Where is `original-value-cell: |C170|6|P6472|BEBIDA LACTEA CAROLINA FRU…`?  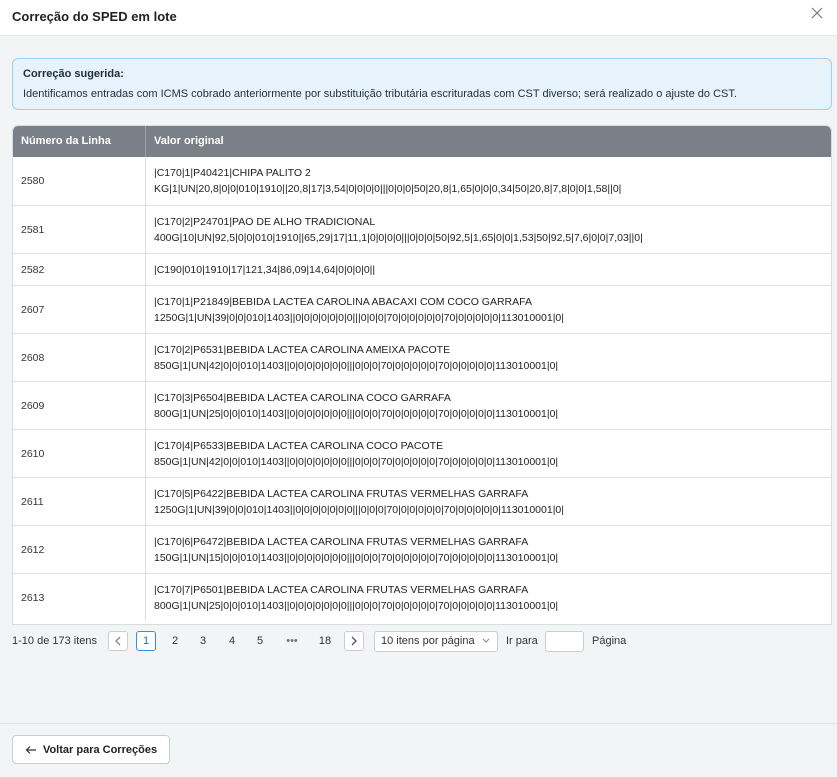
original-value-cell: |C170|6|P6472|BEBIDA LACTEA CAROLINA FRU… is located at coordinates (488, 549).